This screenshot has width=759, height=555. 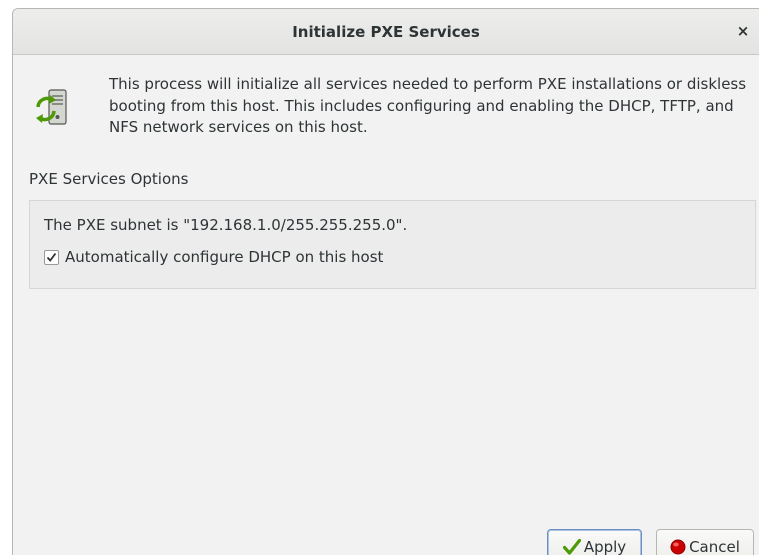 I want to click on close-icon: ×, so click(x=743, y=31).